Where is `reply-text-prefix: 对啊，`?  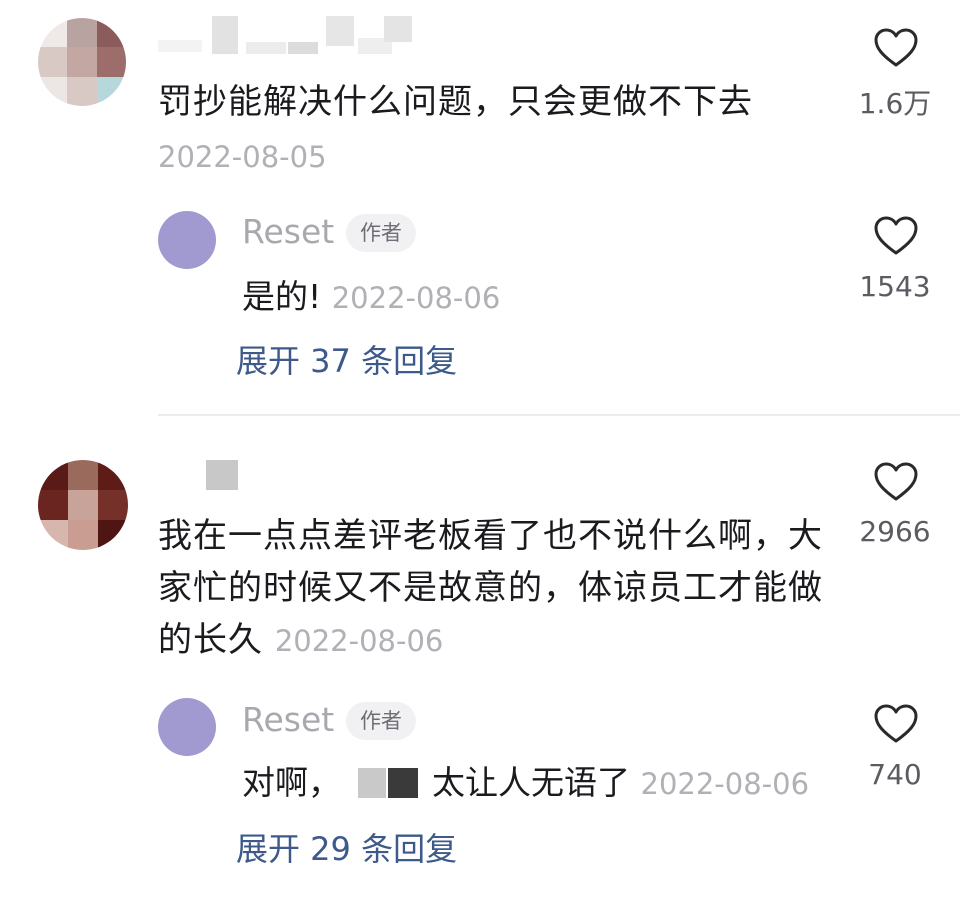
reply-text-prefix: 对啊， is located at coordinates (291, 782).